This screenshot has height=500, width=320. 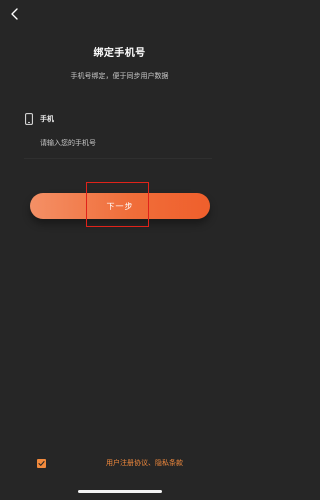 What do you see at coordinates (29, 119) in the screenshot?
I see `mobile-phone-icon` at bounding box center [29, 119].